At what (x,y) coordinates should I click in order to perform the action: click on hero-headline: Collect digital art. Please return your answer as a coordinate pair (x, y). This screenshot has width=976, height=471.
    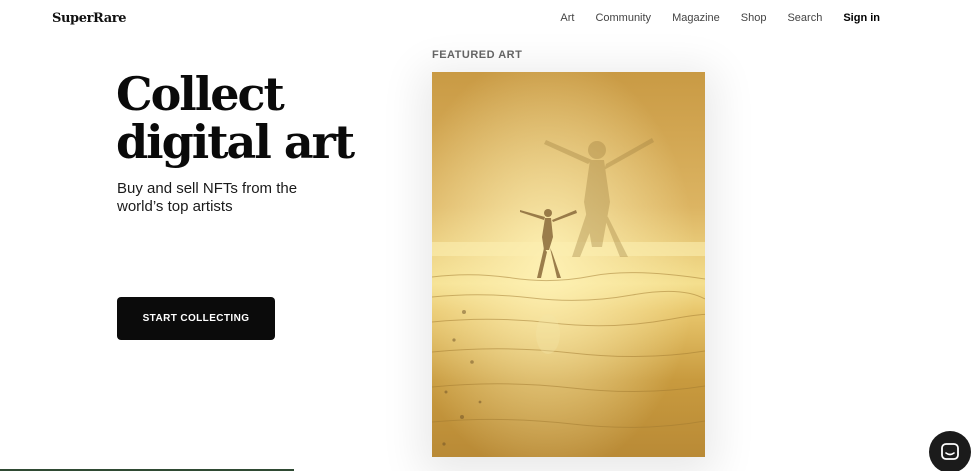
    Looking at the image, I should click on (235, 118).